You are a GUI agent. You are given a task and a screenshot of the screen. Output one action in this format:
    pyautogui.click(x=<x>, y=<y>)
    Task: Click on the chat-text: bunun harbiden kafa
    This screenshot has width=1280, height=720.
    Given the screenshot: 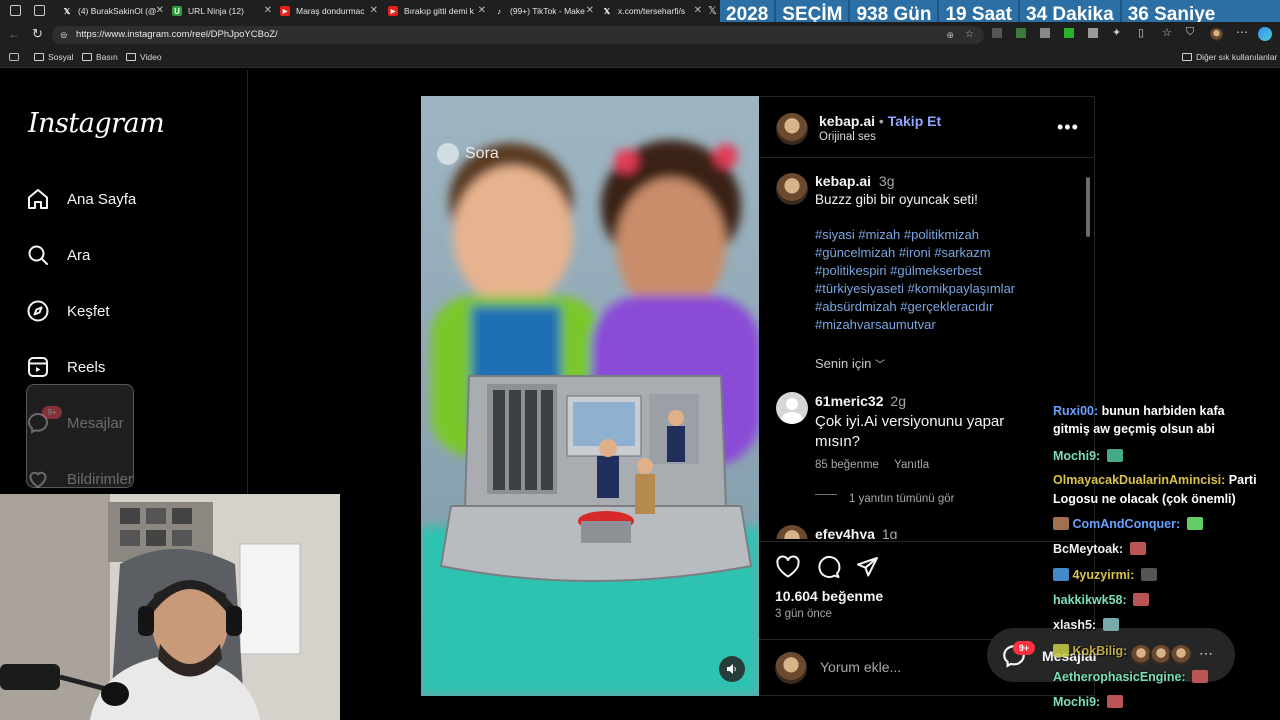 What is the action you would take?
    pyautogui.click(x=1163, y=411)
    